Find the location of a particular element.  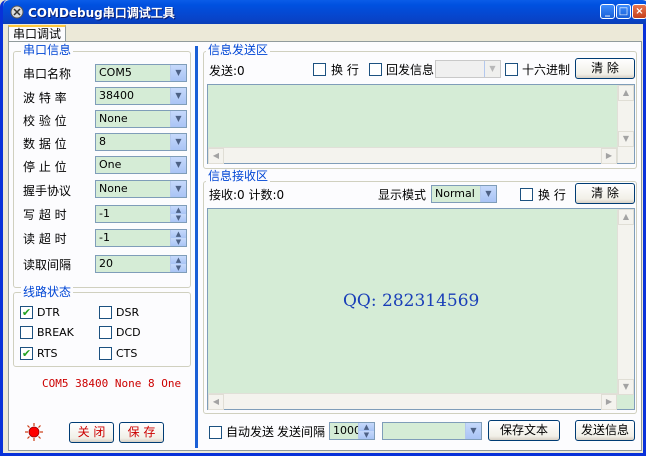

recv-newline-checkbox is located at coordinates (526, 194).